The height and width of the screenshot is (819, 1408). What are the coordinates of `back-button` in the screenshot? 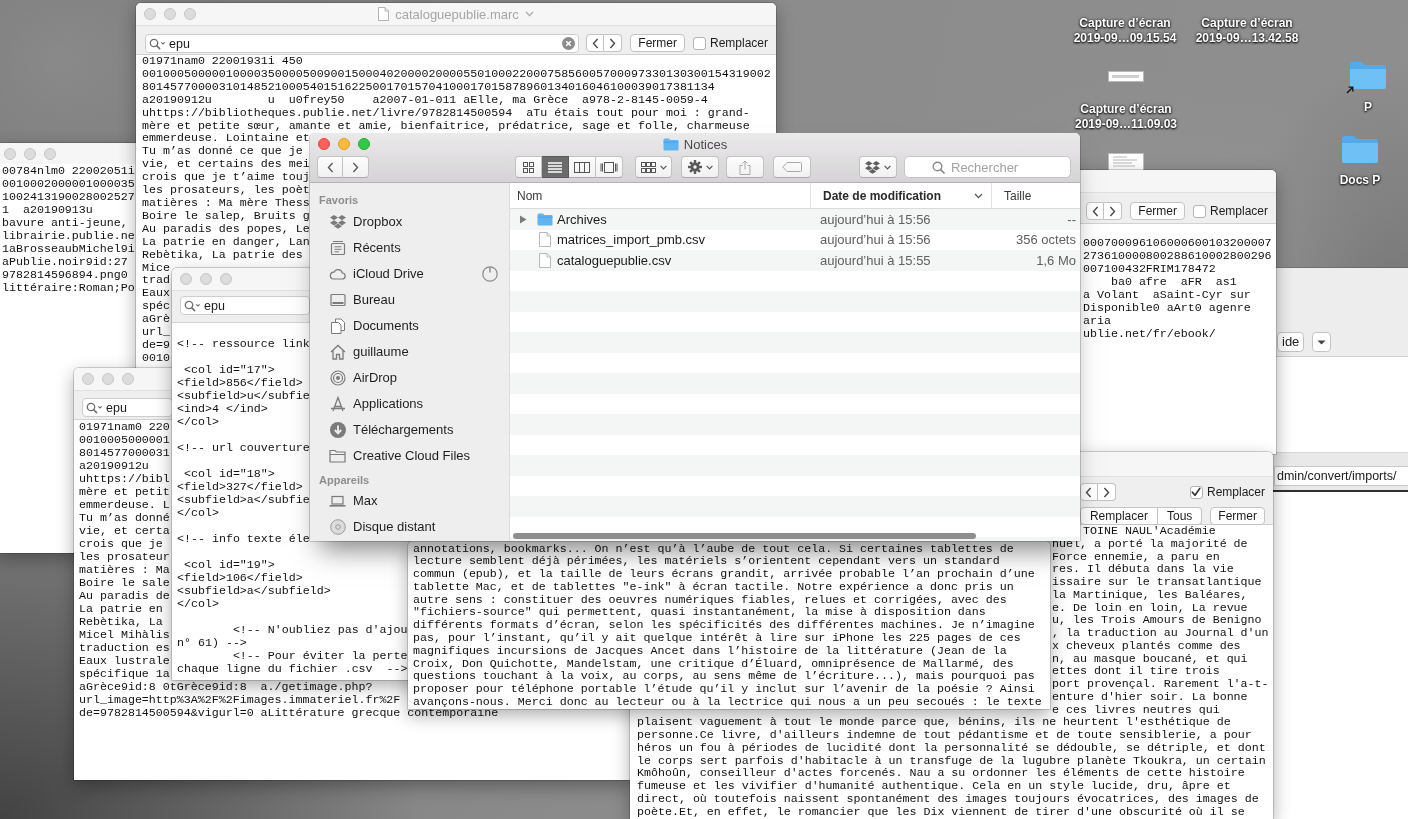 It's located at (330, 167).